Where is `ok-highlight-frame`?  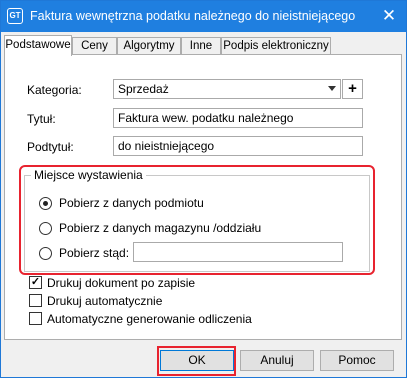 ok-highlight-frame is located at coordinates (196, 361).